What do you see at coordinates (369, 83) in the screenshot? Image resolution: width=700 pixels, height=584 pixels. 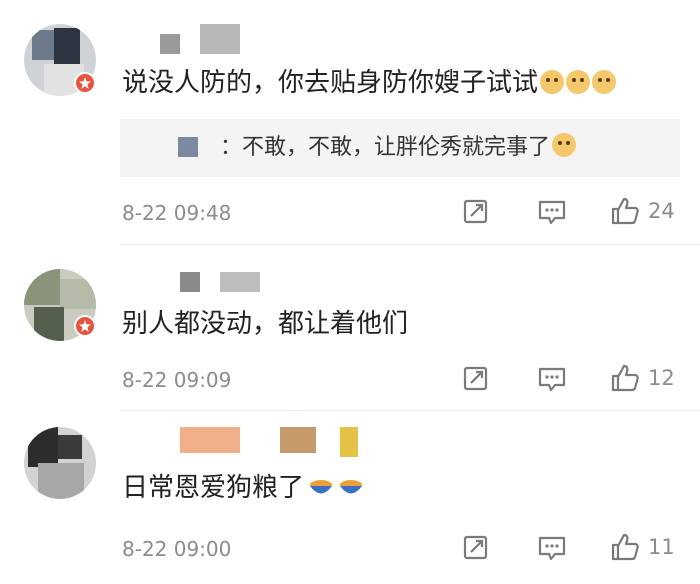 I see `comment-text: 说没人防的，你去贴身防你嫂子试试` at bounding box center [369, 83].